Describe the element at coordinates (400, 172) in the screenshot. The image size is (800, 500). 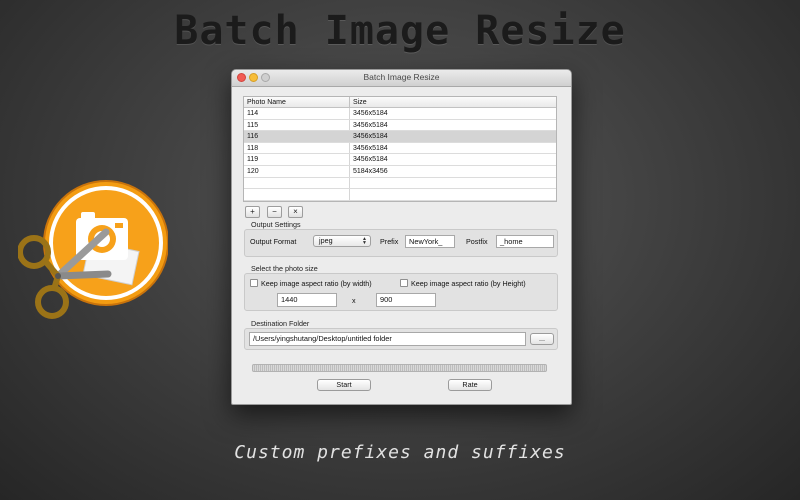
I see `table-row: 120 5184x3456` at that location.